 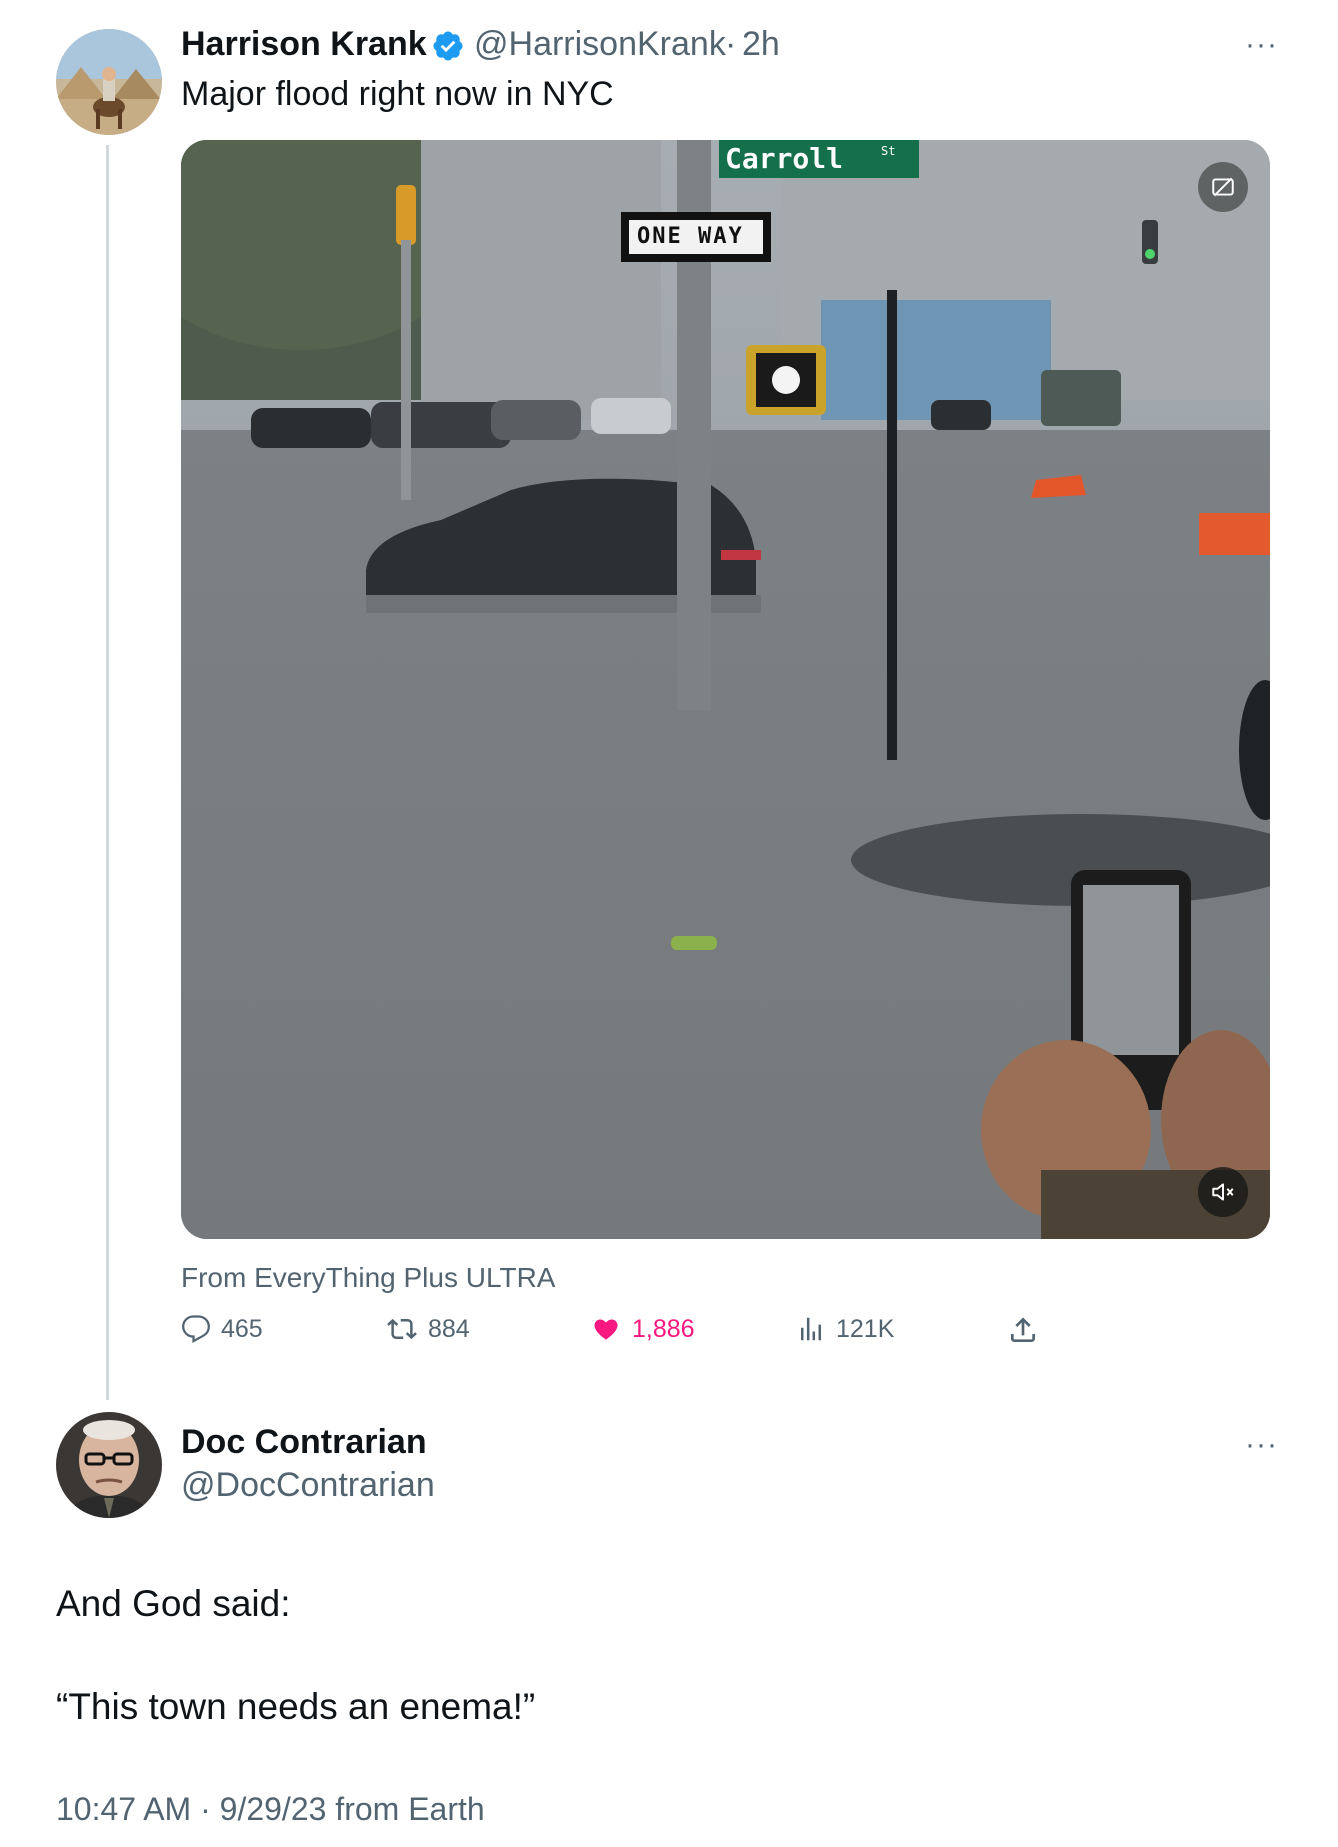 I want to click on reply-author-handle: @DocContrarian, so click(x=308, y=1485).